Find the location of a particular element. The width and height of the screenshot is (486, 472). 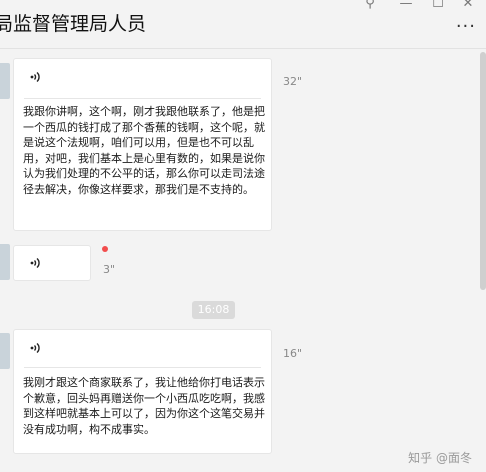

more-options-icon: ··· is located at coordinates (466, 26).